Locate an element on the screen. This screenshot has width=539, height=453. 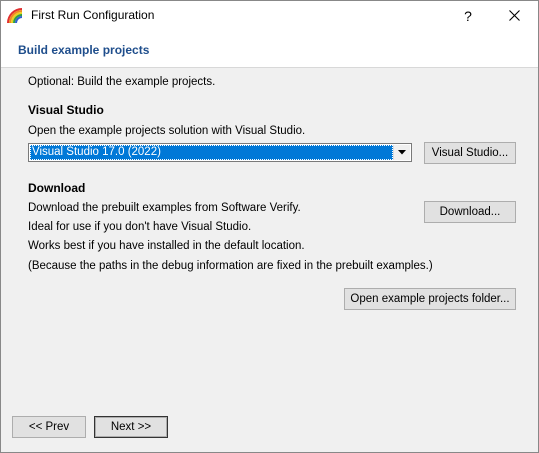
intro-text: Optional: Build the example projects. is located at coordinates (122, 82).